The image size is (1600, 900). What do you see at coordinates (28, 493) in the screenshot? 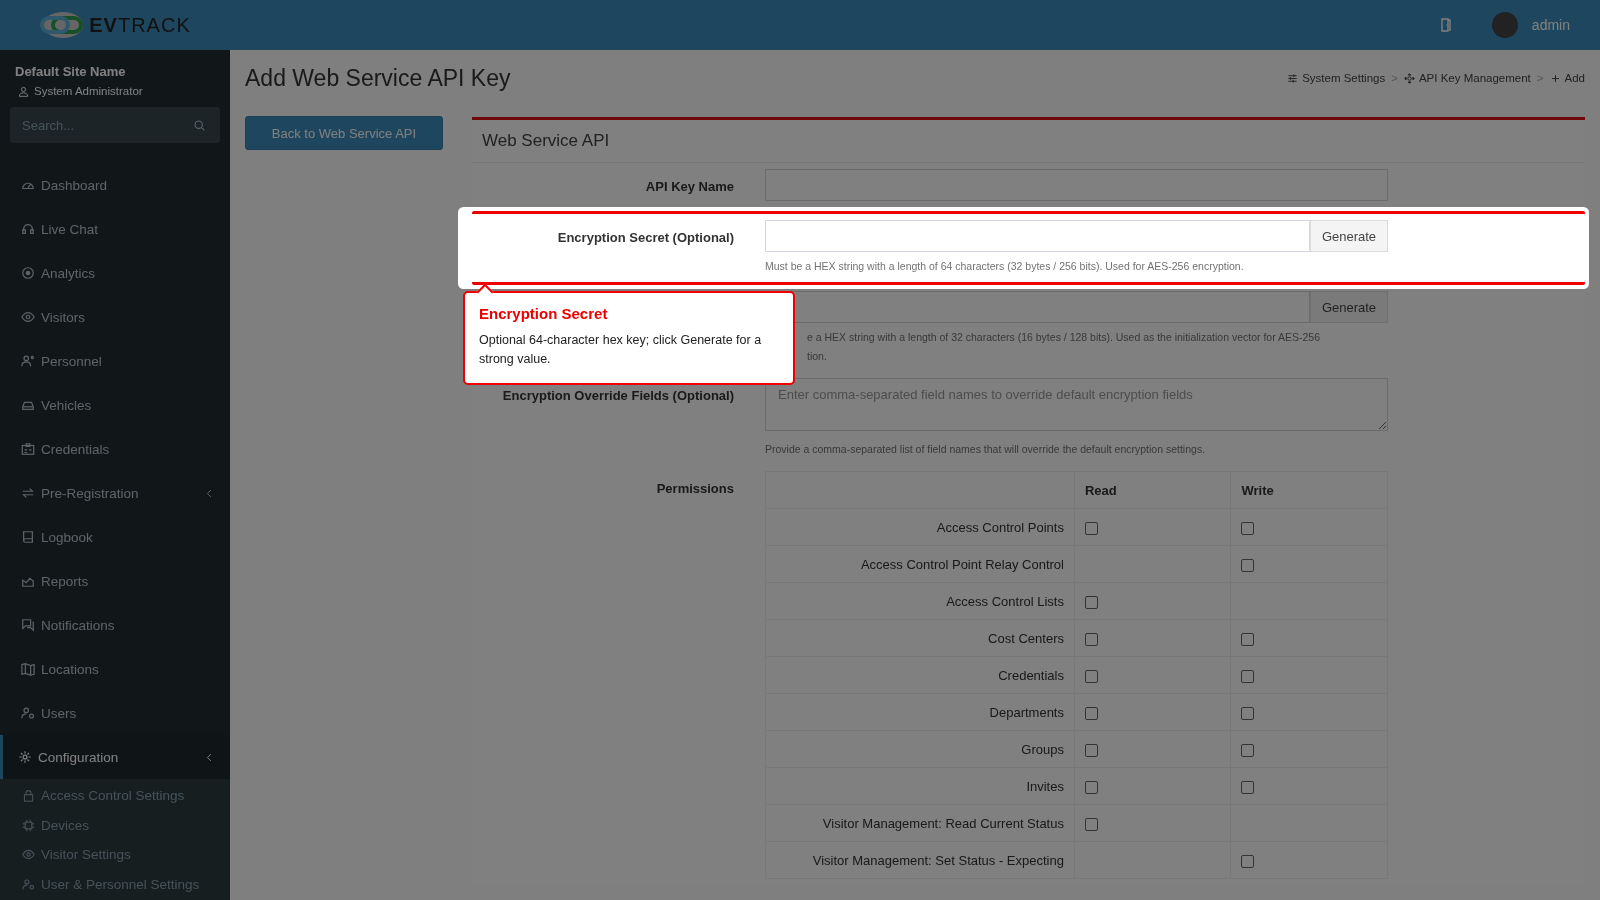
I see `arrows-icon` at bounding box center [28, 493].